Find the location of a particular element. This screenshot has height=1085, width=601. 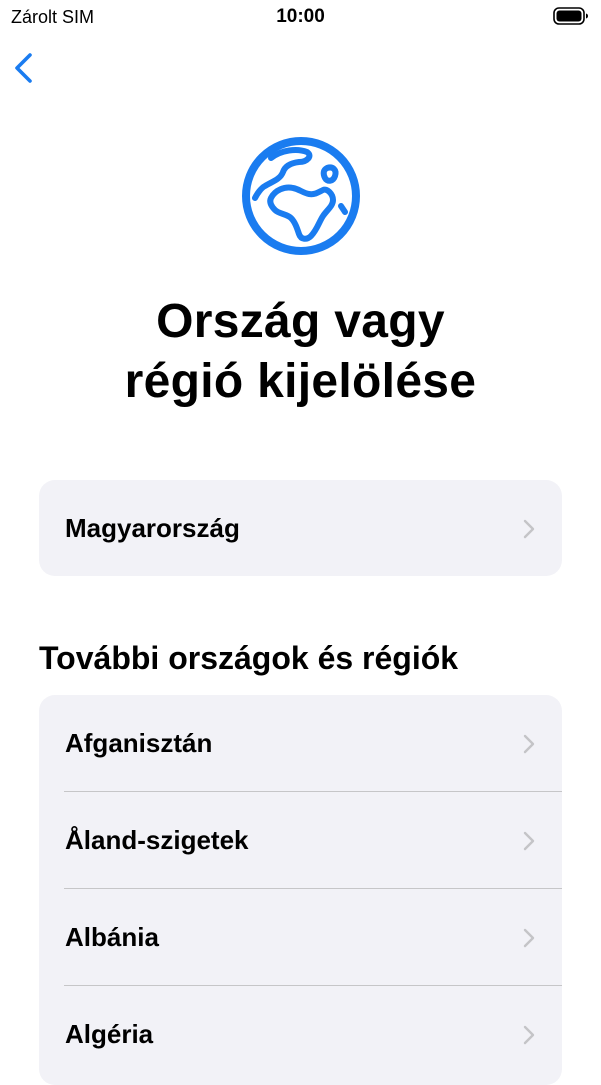

page-title-line-1: Ország vagy is located at coordinates (300, 321).